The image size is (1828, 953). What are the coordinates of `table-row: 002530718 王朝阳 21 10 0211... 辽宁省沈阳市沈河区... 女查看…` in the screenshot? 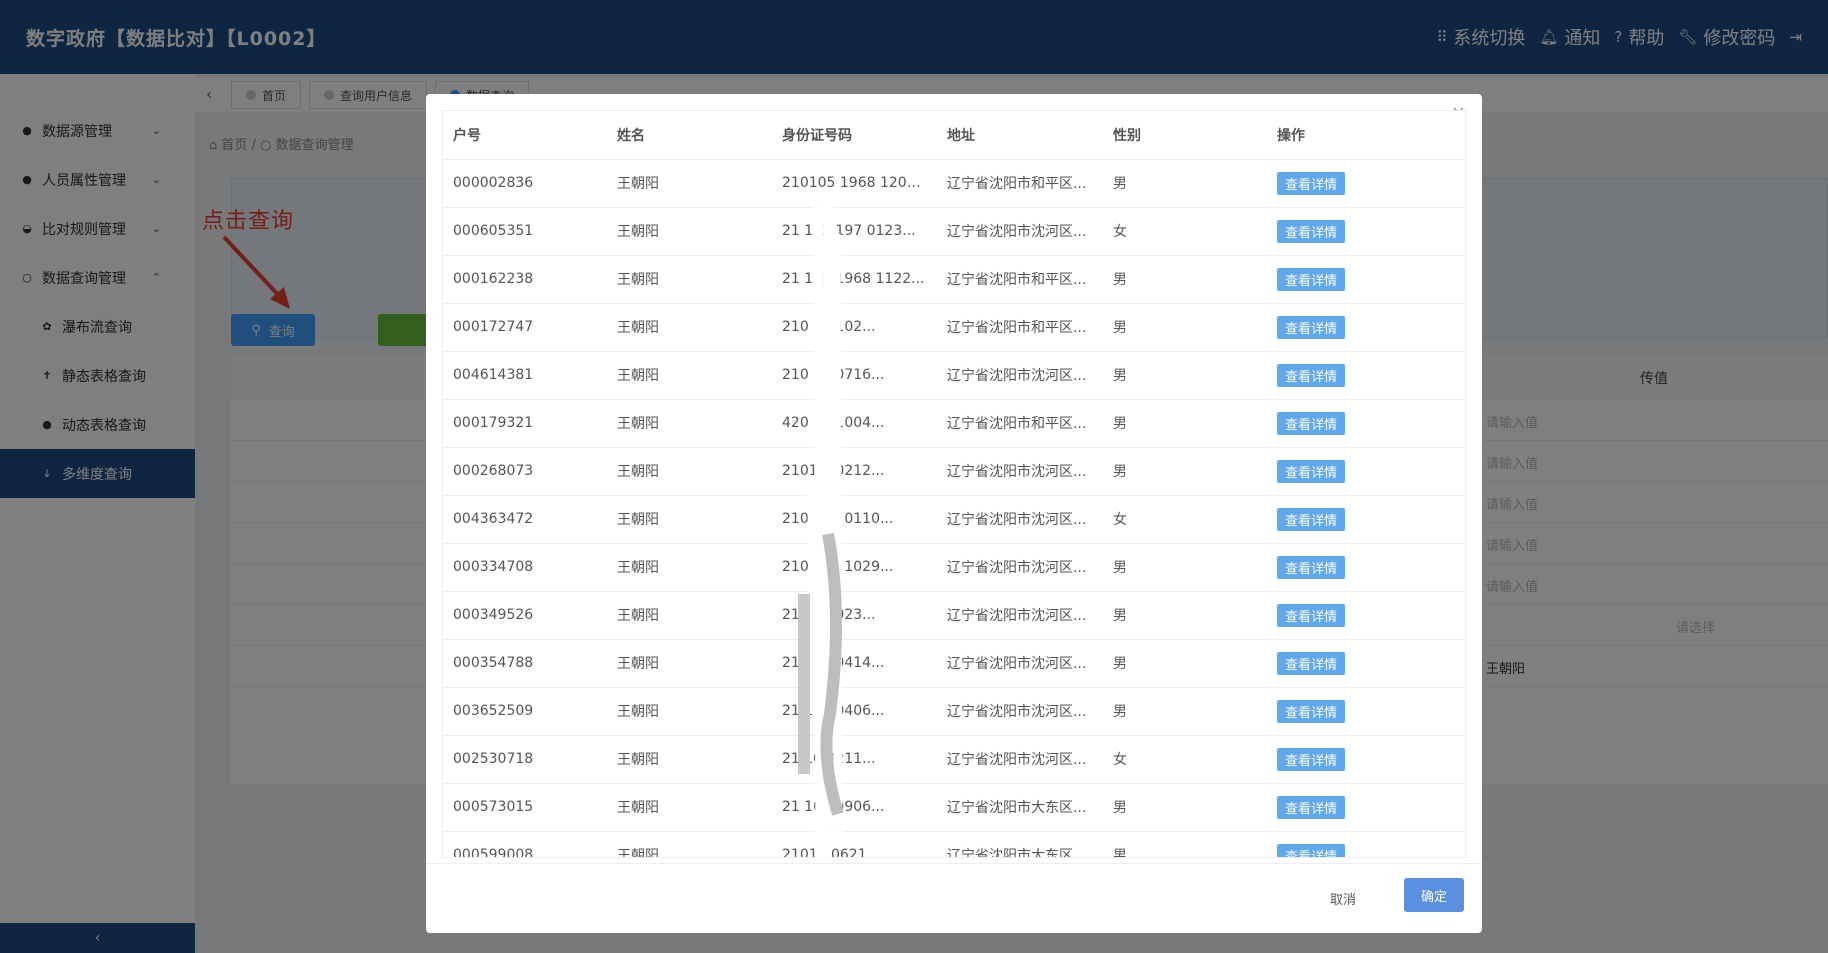 It's located at (954, 759).